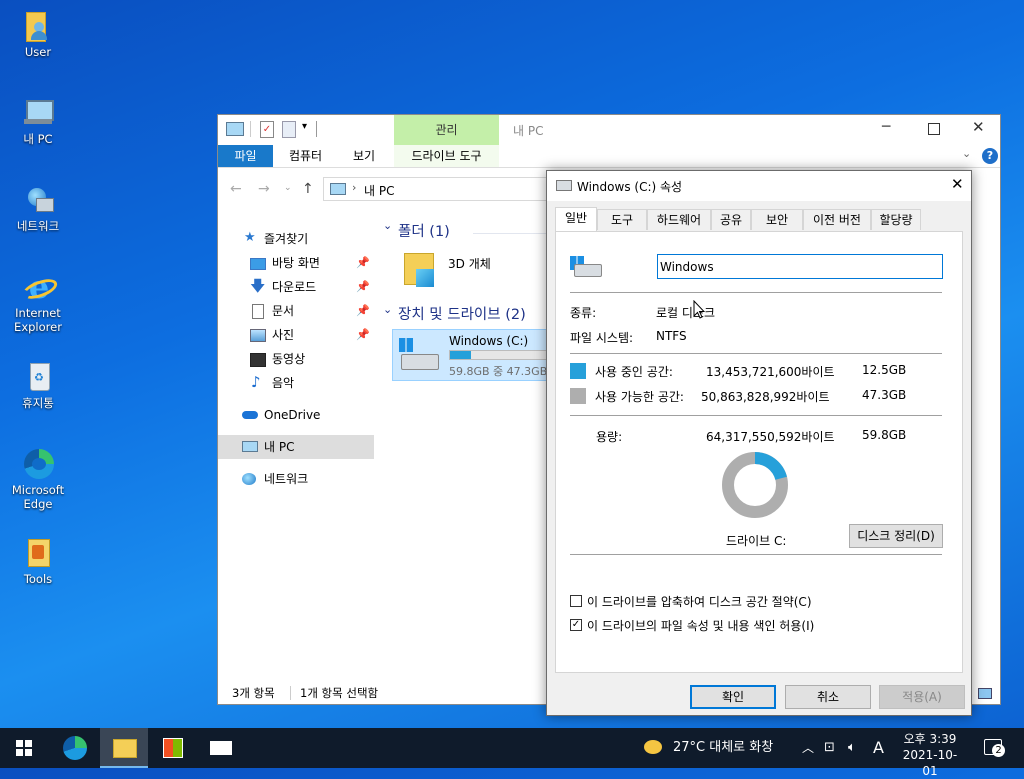  I want to click on group-header-drives: 장치 및 드라이브 (2), so click(462, 313).